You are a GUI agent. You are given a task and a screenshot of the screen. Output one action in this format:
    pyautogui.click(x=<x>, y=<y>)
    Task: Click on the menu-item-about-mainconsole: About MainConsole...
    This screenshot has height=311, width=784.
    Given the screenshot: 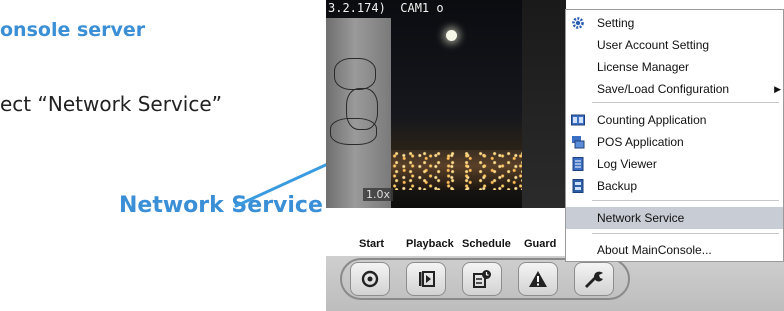 What is the action you would take?
    pyautogui.click(x=674, y=250)
    